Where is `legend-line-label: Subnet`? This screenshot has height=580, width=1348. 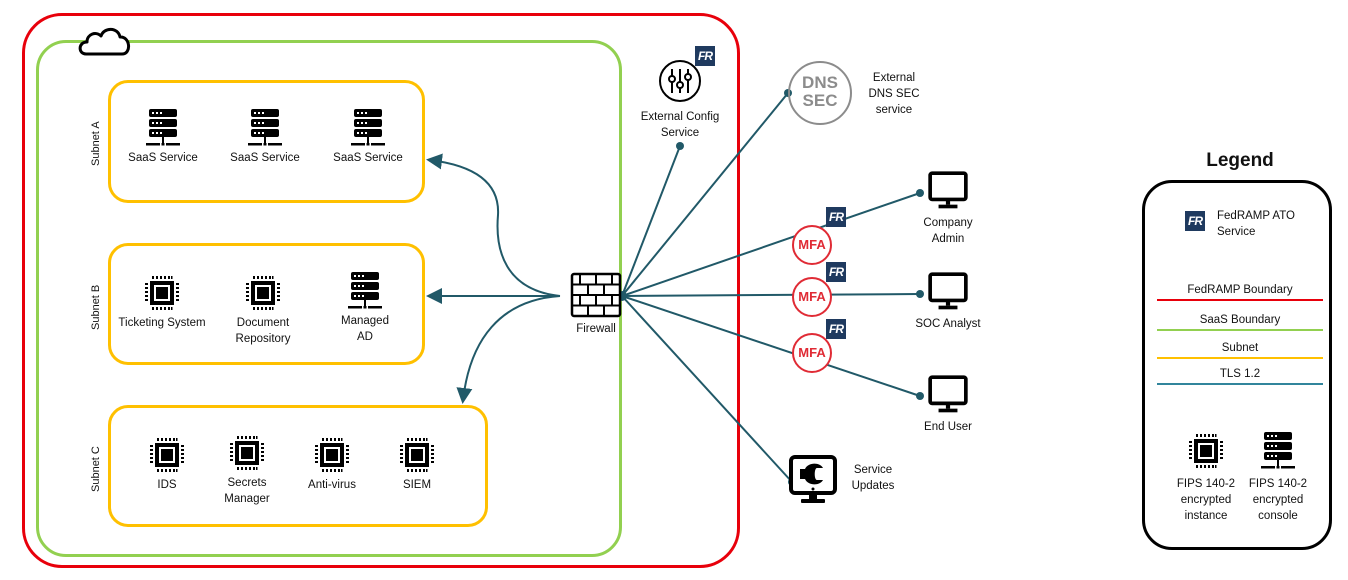 legend-line-label: Subnet is located at coordinates (1240, 348).